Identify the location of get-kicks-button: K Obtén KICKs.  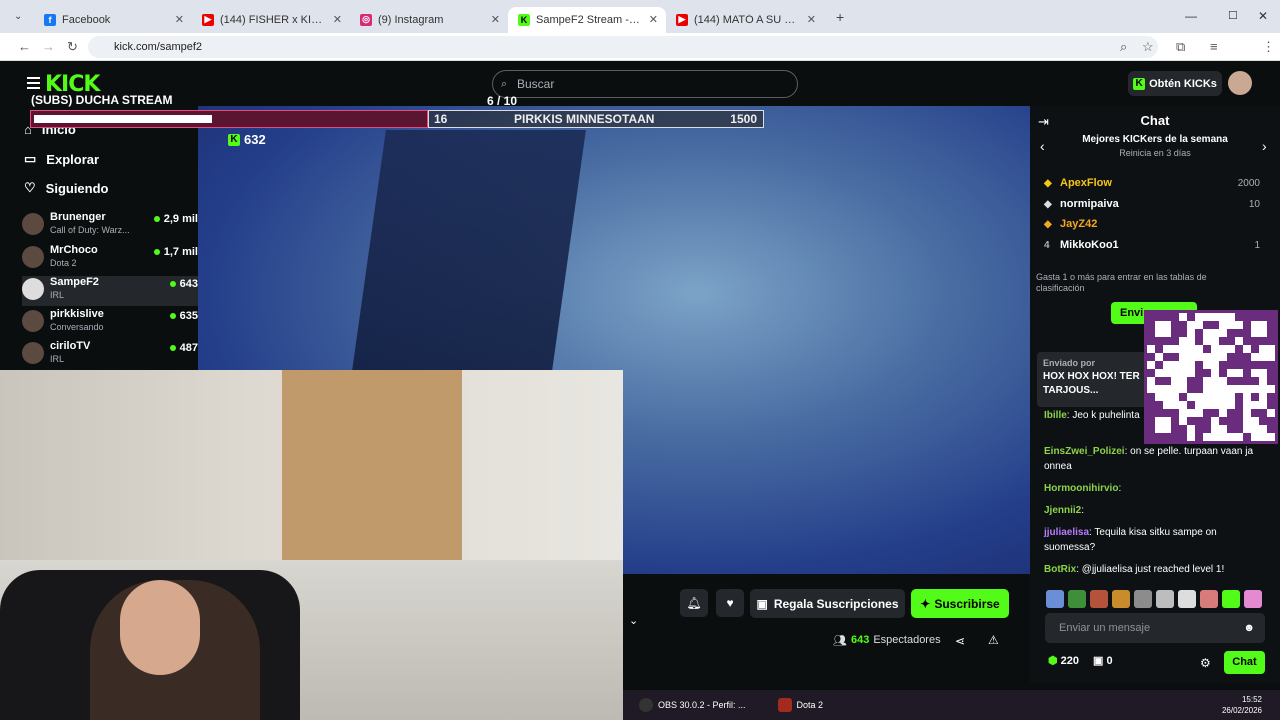
(1175, 83).